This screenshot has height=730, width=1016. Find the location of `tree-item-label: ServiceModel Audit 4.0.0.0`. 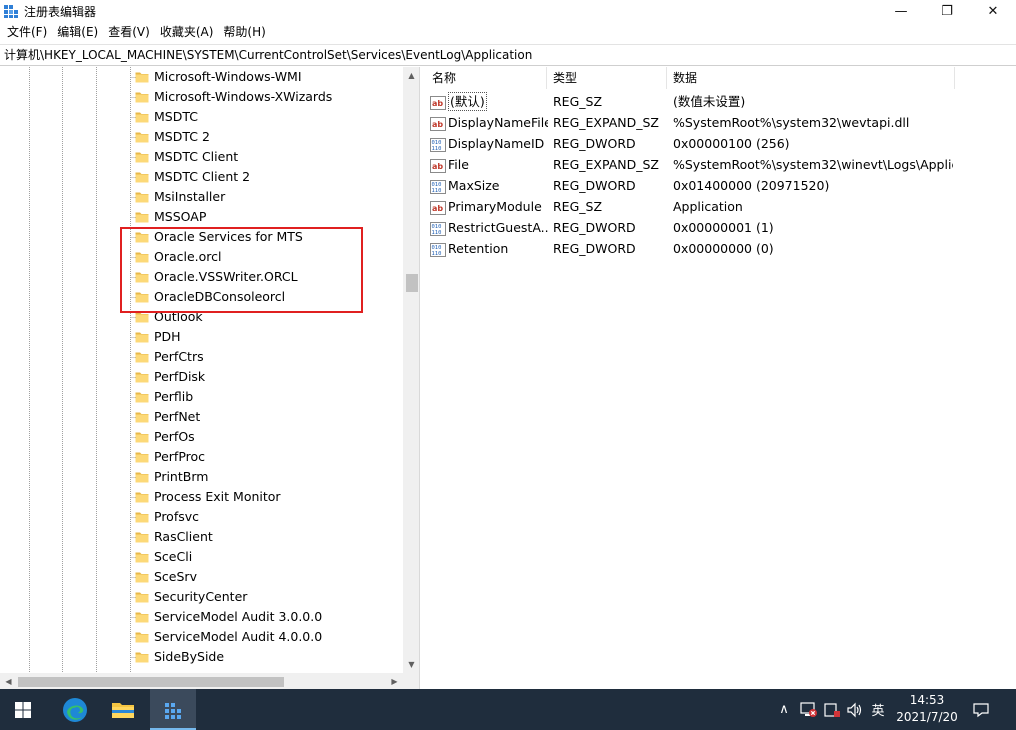

tree-item-label: ServiceModel Audit 4.0.0.0 is located at coordinates (238, 636).